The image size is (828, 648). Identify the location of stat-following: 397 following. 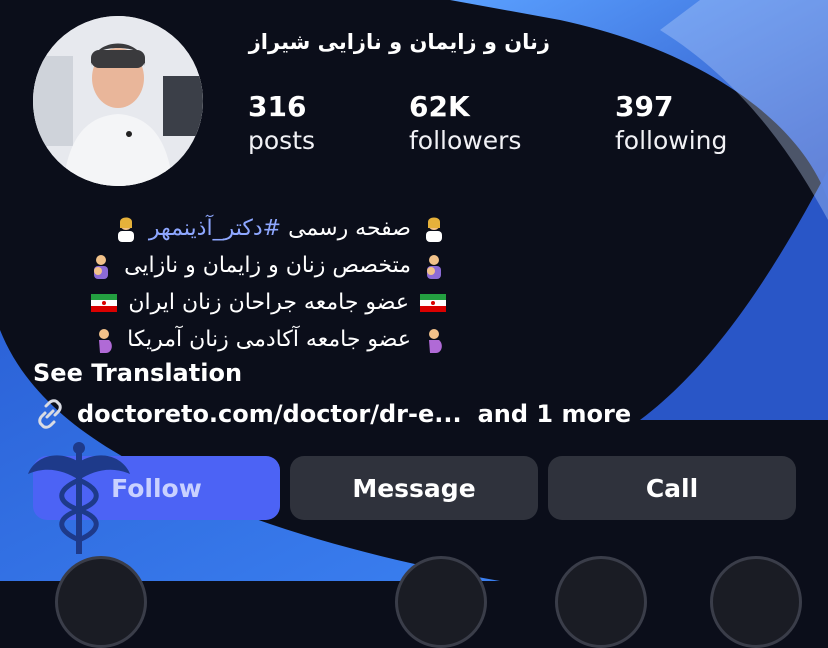
(671, 124).